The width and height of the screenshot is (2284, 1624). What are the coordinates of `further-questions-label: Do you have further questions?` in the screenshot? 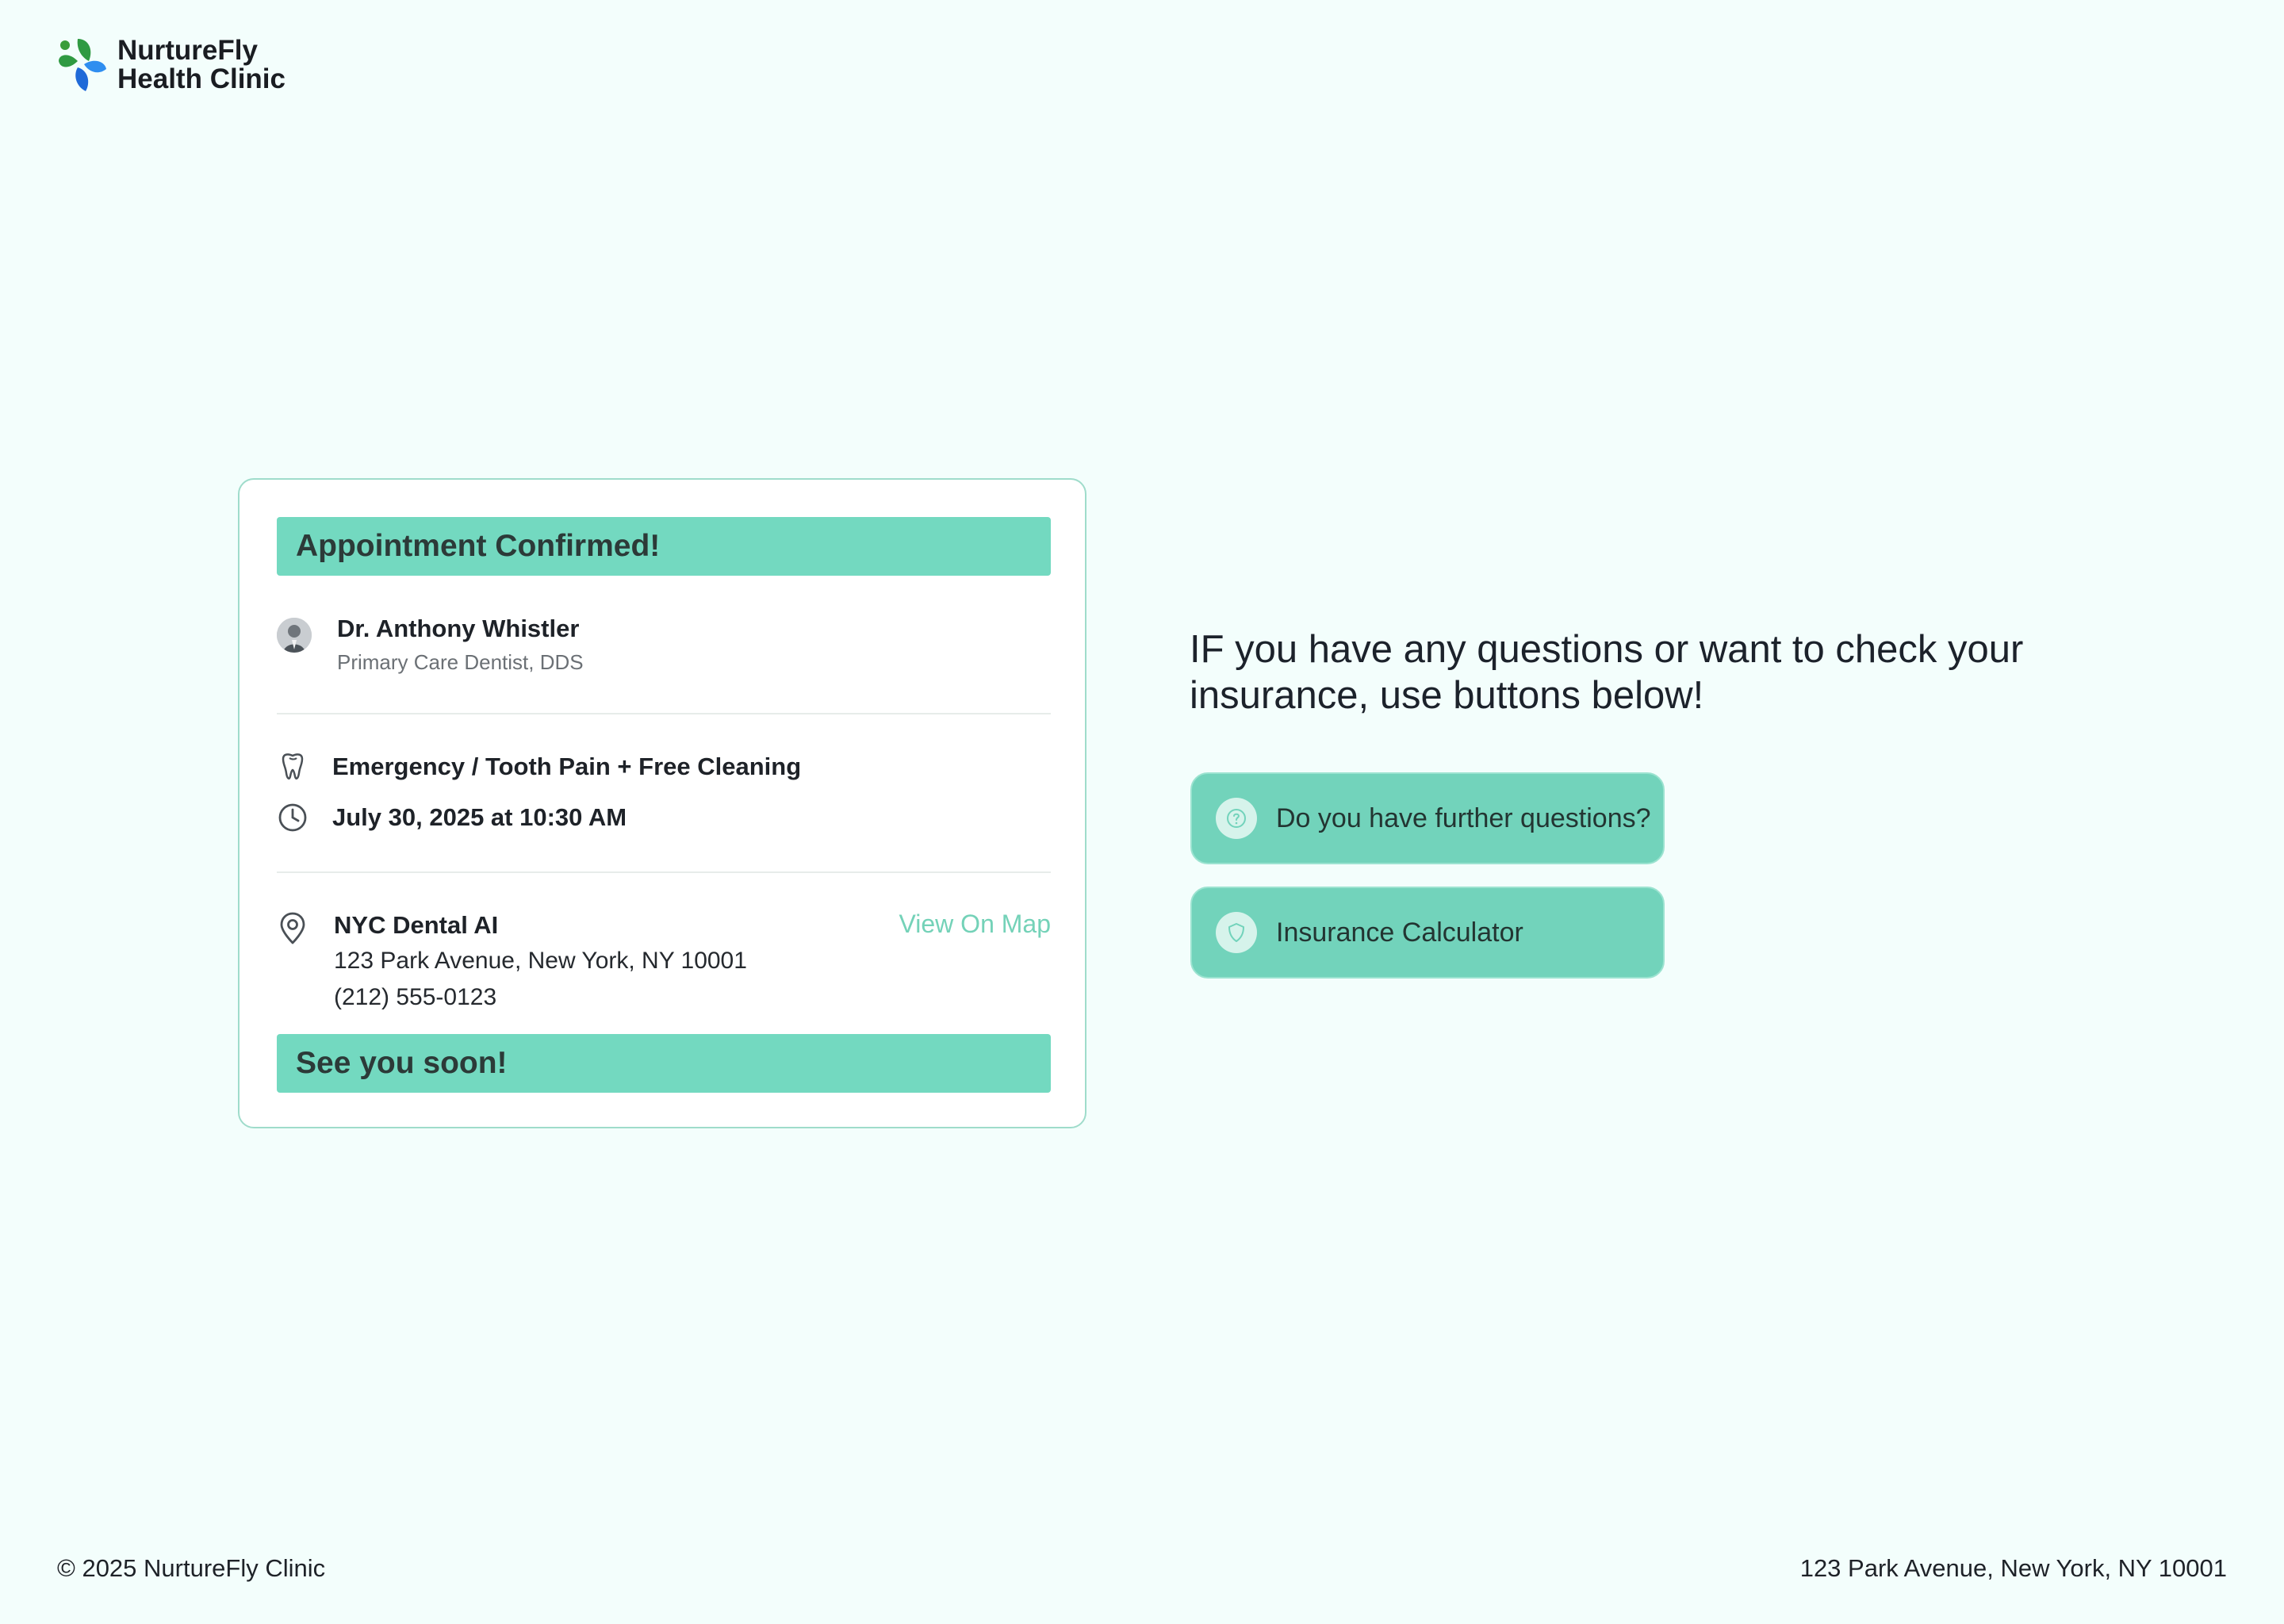 It's located at (1463, 817).